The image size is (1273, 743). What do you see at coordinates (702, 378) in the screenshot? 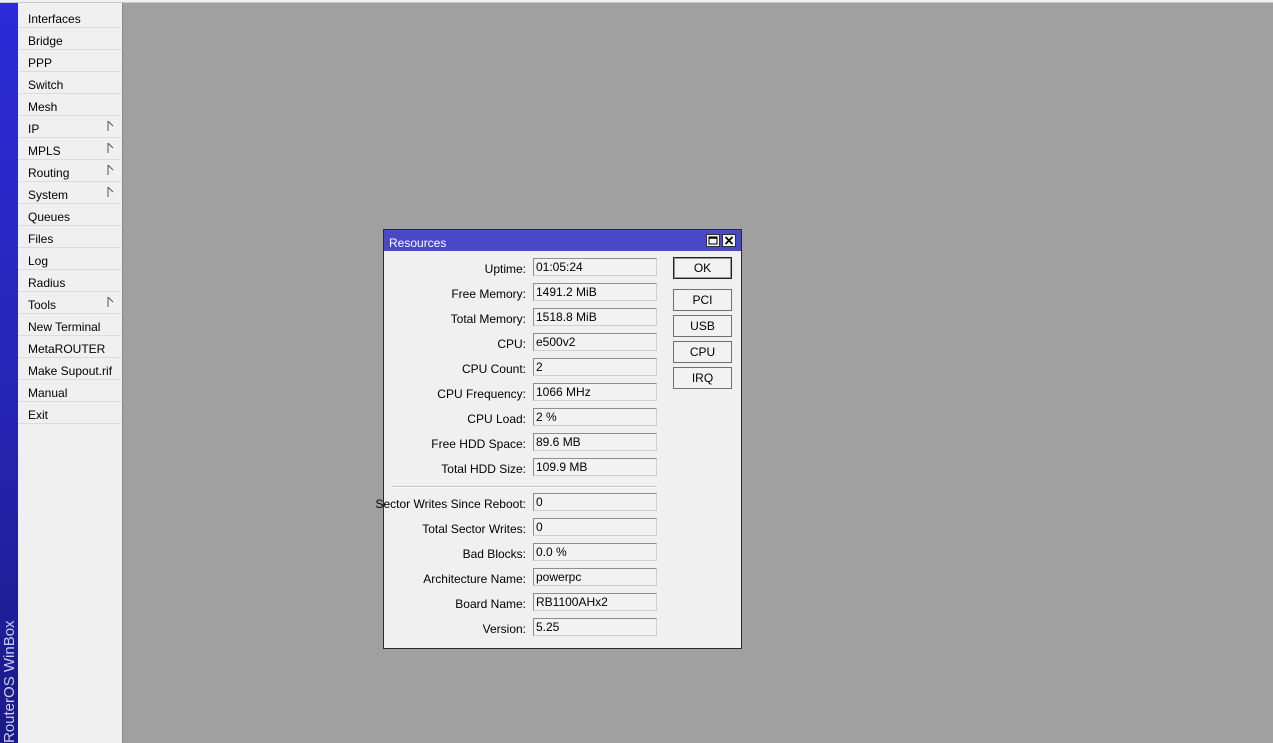
I see `irq-button: IRQ` at bounding box center [702, 378].